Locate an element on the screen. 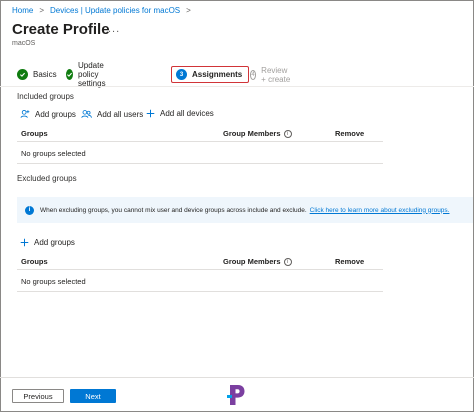 The image size is (474, 412). divider is located at coordinates (237, 86).